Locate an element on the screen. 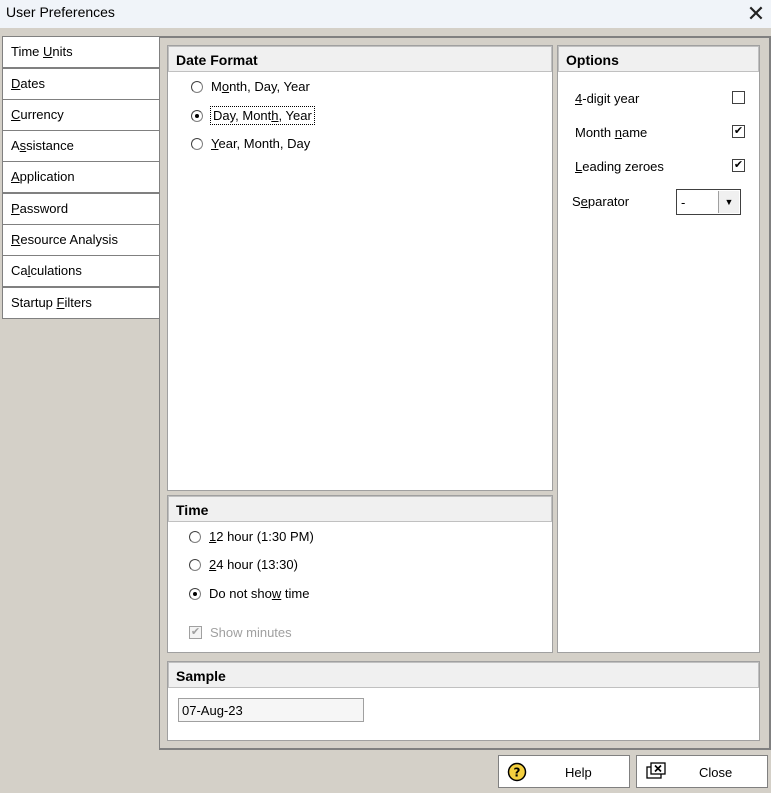  date-format-header: Date Format is located at coordinates (360, 59).